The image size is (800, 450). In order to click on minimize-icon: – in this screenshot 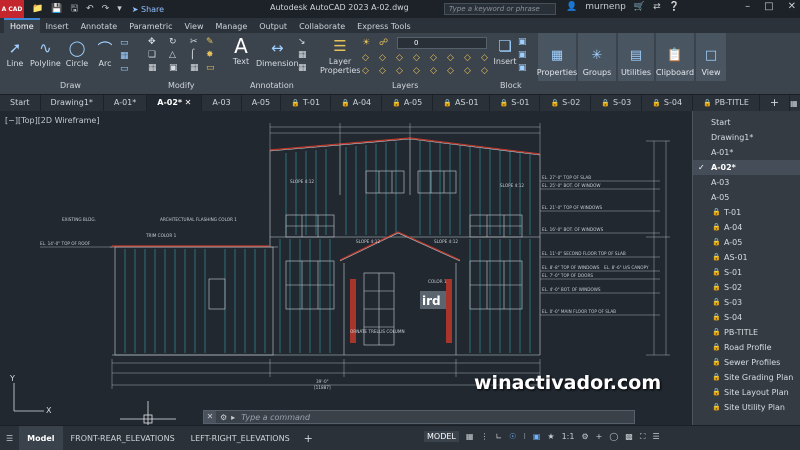, I will do `click(747, 6)`.